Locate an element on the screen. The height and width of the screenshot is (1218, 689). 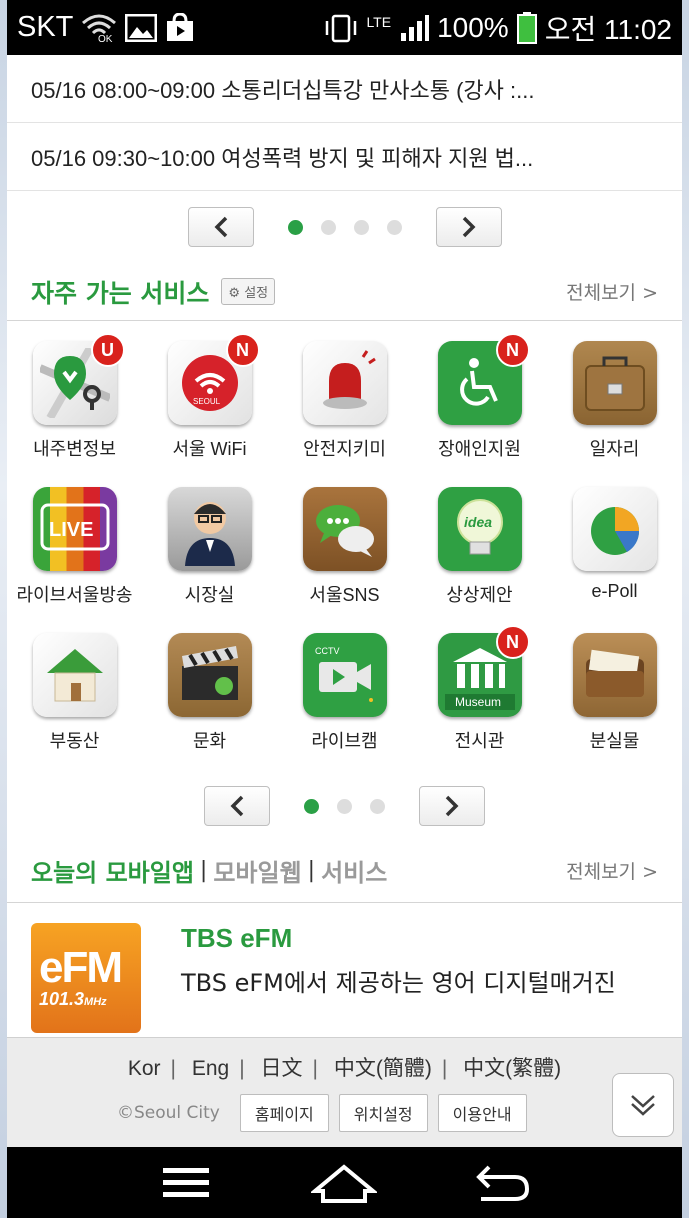
app-tile-idea-proposal: idea 상상제안 is located at coordinates (479, 560).